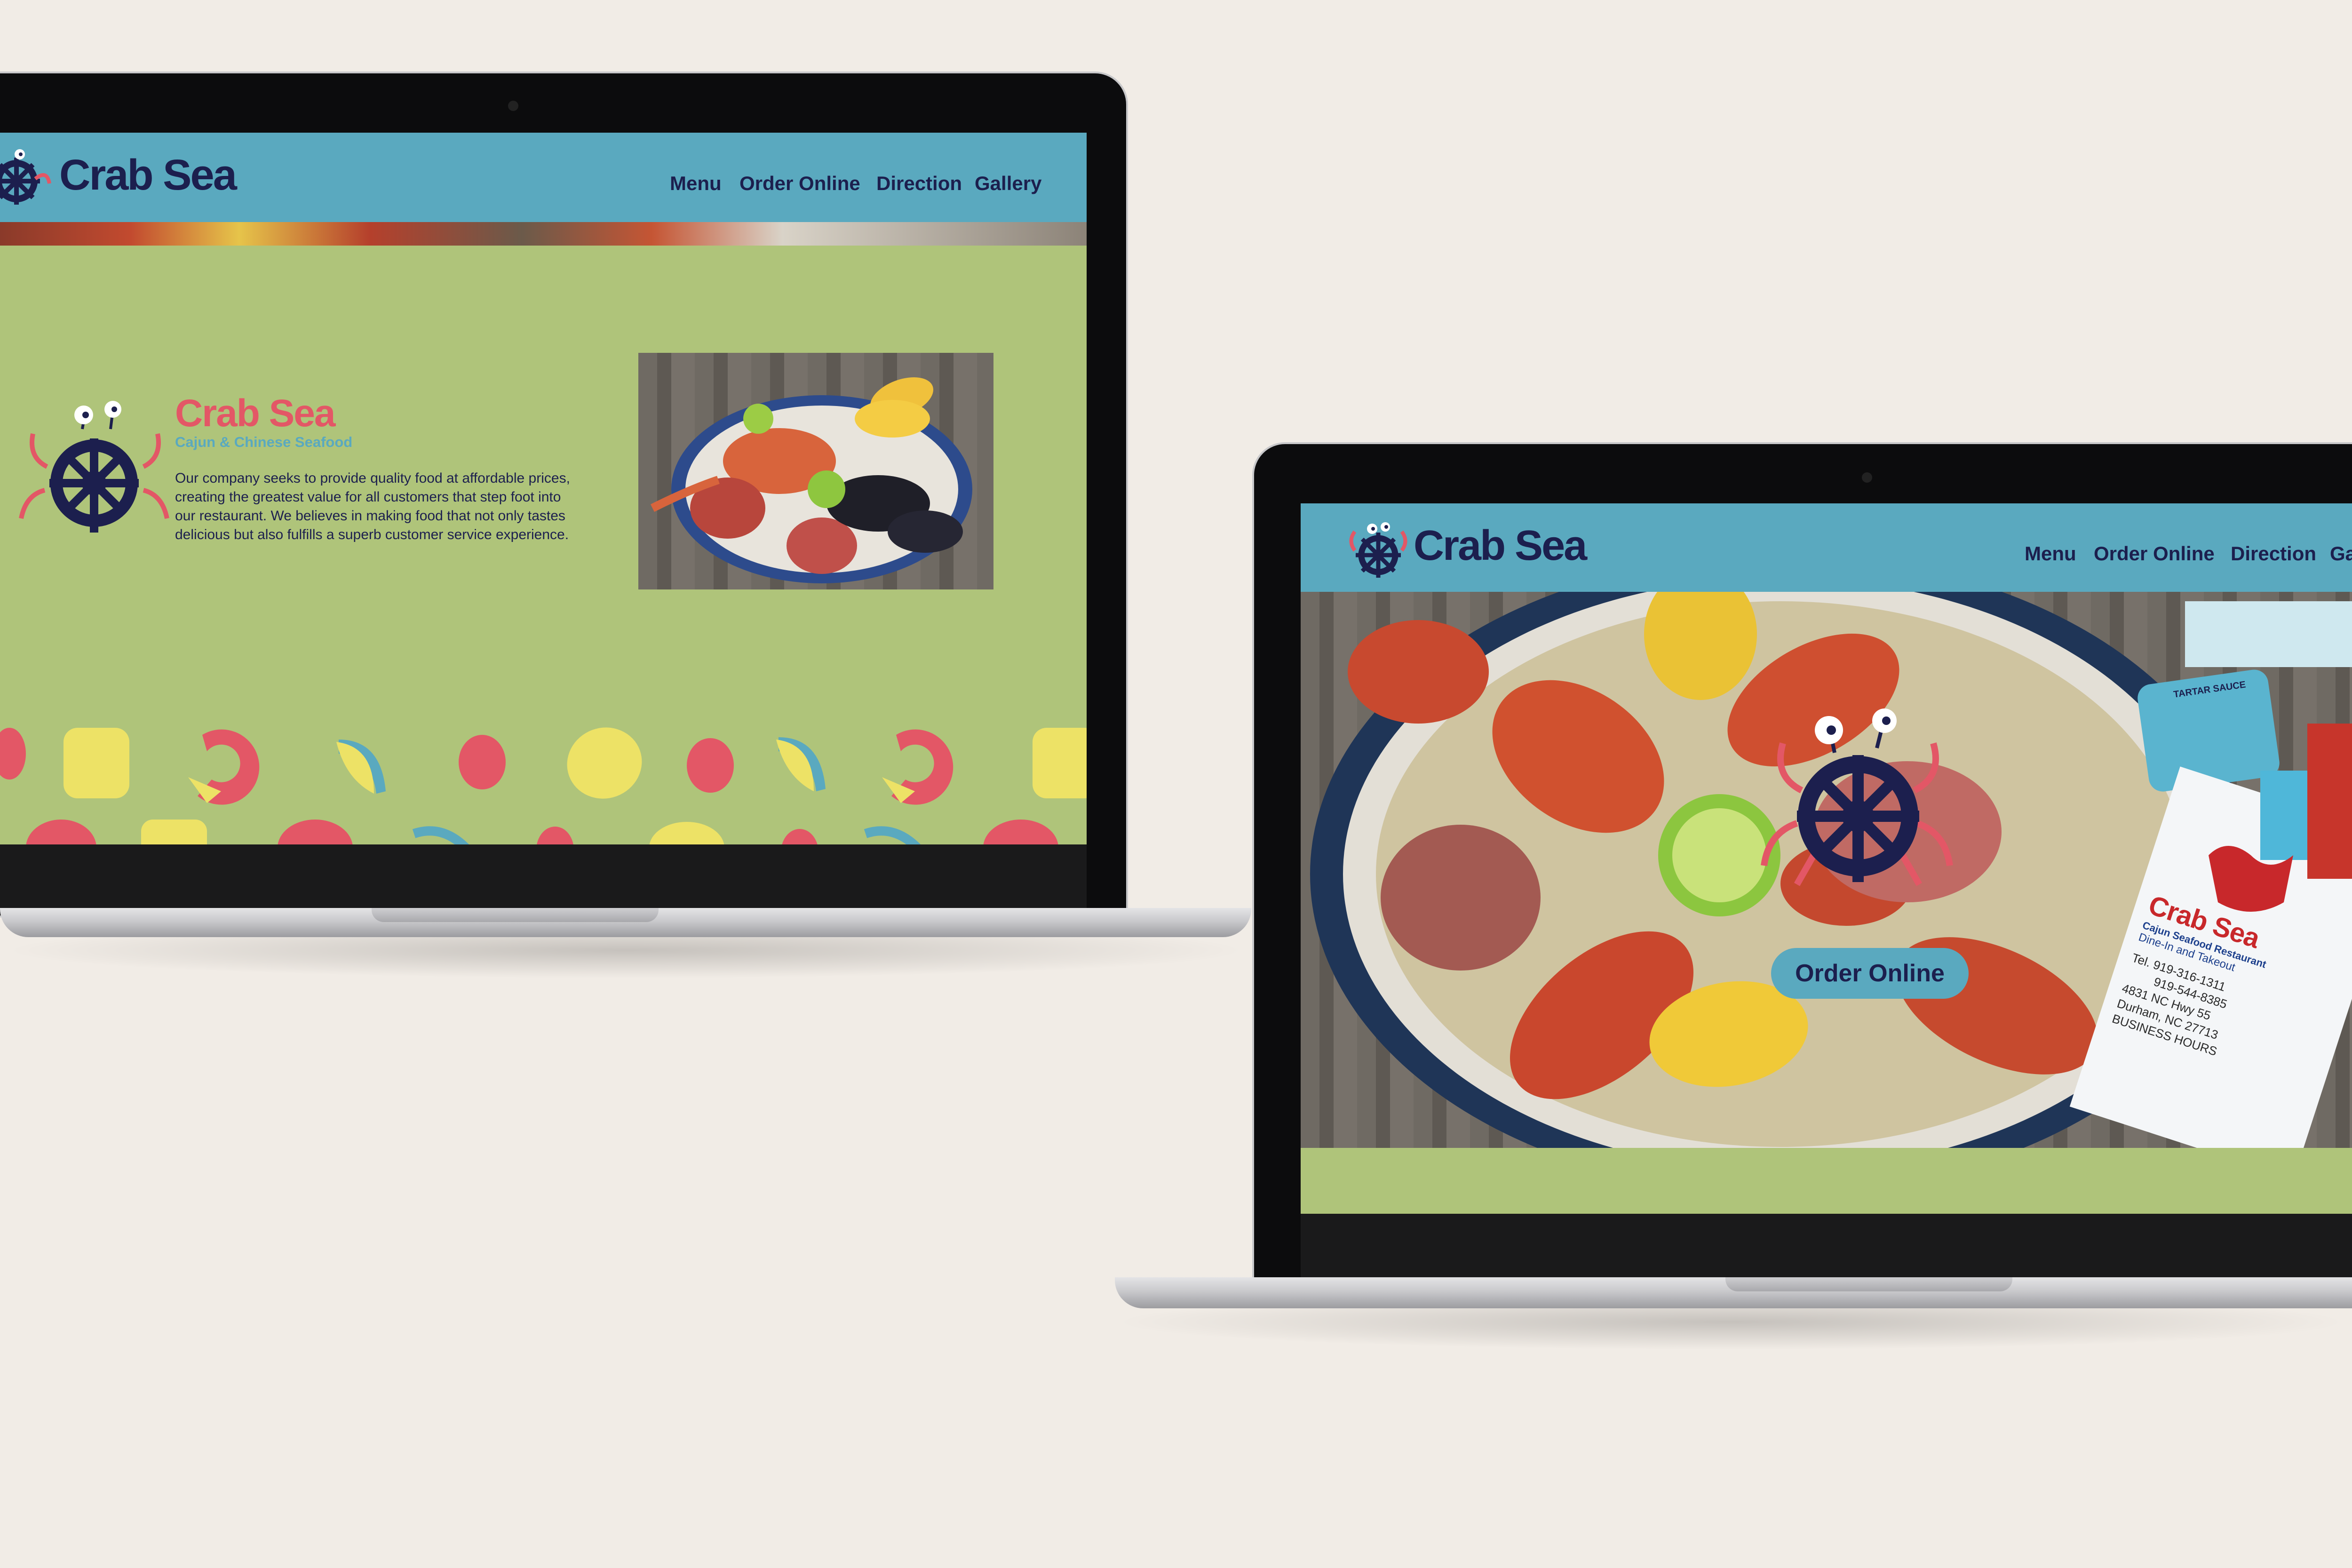 Image resolution: width=2352 pixels, height=1568 pixels. What do you see at coordinates (799, 183) in the screenshot?
I see `left-nav-order-online: Order Online` at bounding box center [799, 183].